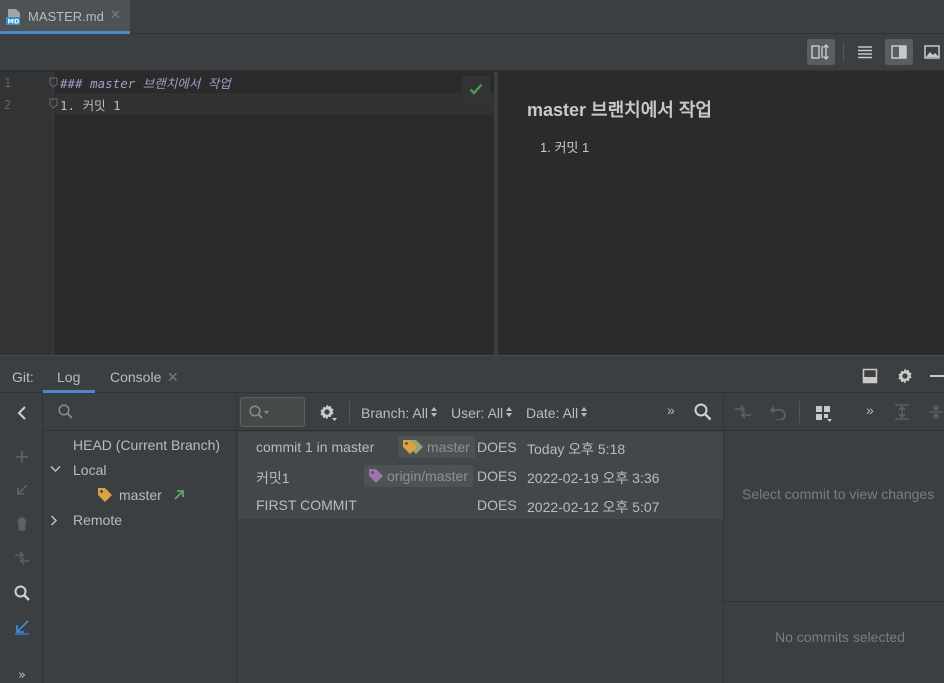 Image resolution: width=944 pixels, height=683 pixels. I want to click on chevron-left-icon, so click(22, 413).